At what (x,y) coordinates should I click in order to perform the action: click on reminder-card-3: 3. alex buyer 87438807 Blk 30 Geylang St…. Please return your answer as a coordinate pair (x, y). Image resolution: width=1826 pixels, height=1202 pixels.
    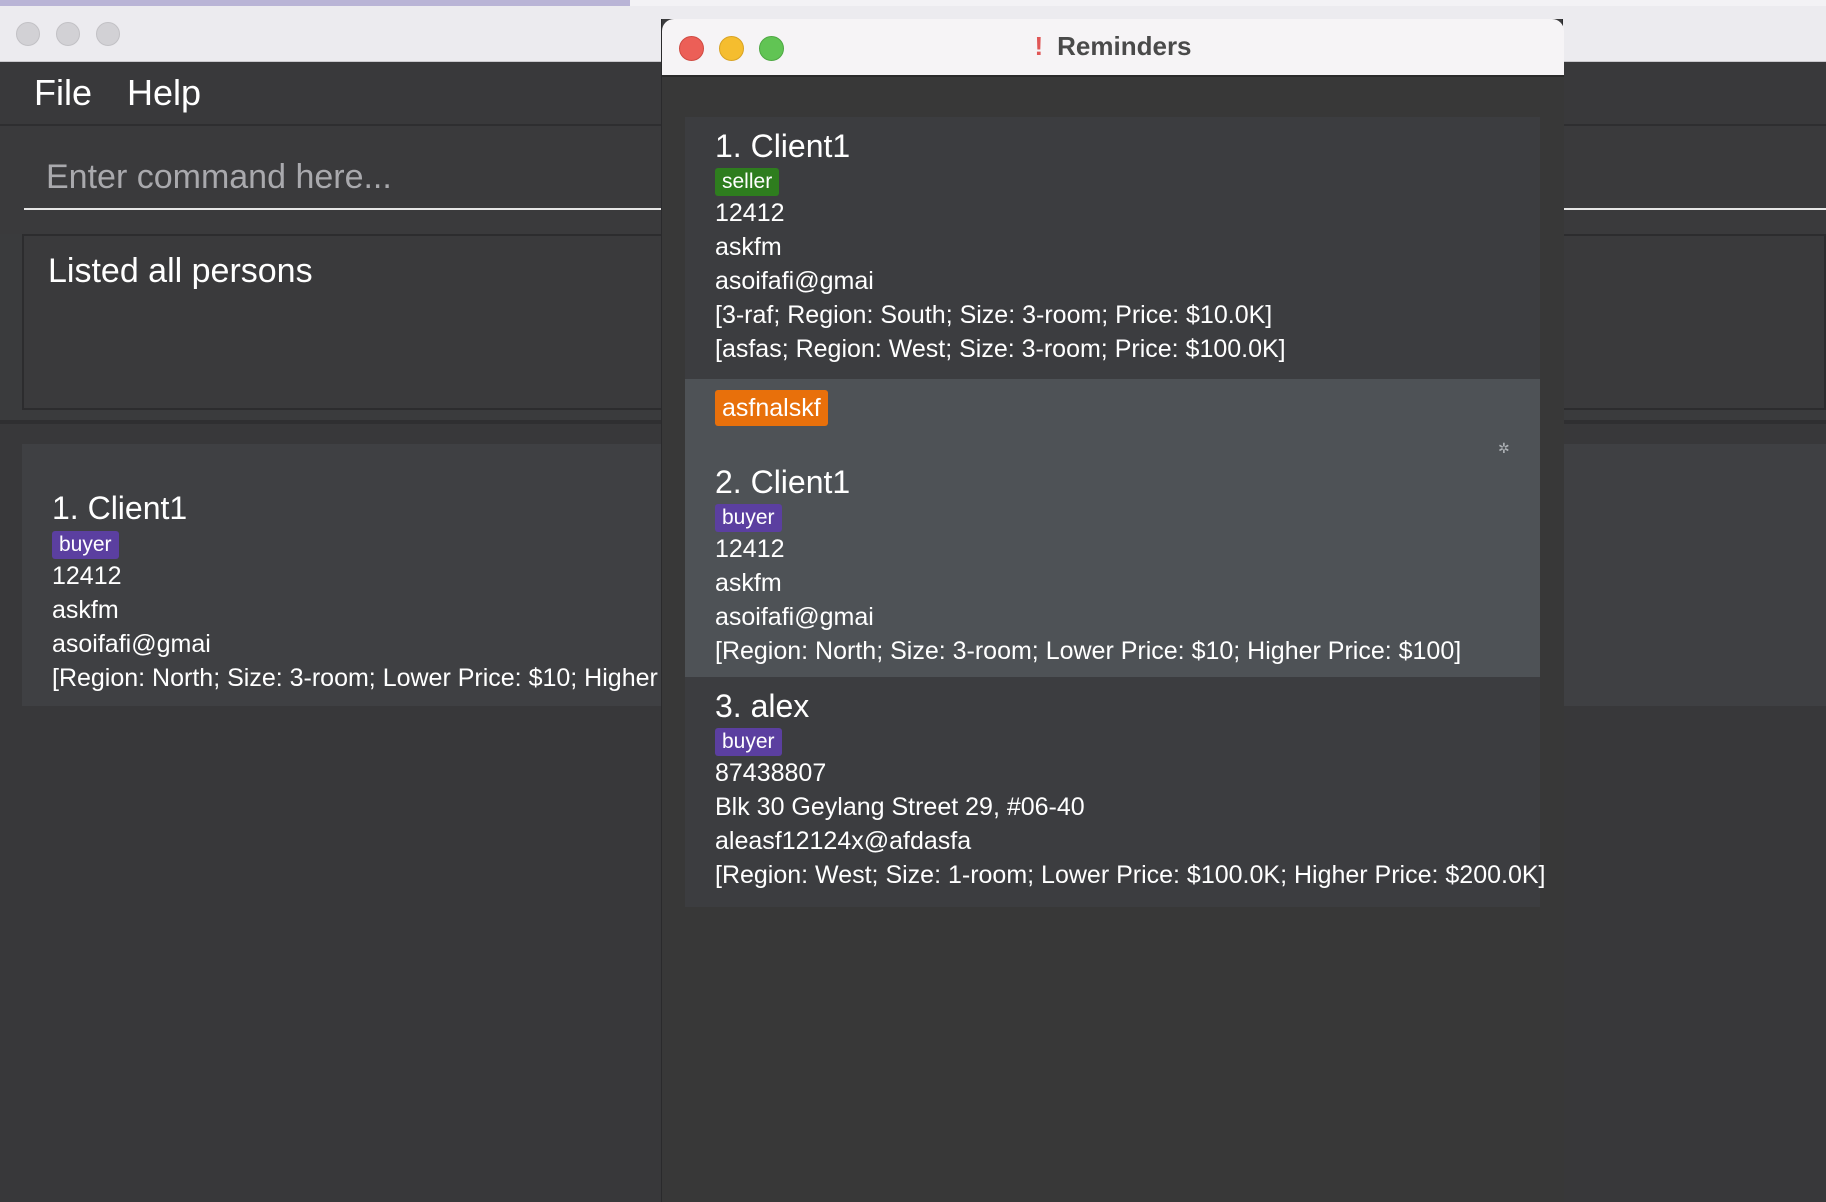
    Looking at the image, I should click on (1115, 792).